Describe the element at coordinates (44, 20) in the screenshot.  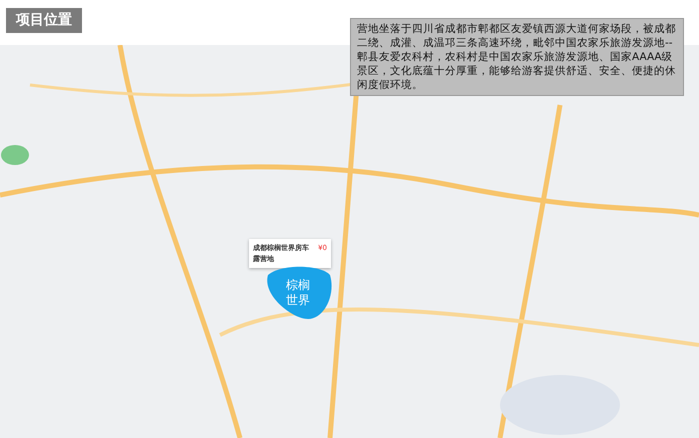
I see `section-title: 项目位置` at that location.